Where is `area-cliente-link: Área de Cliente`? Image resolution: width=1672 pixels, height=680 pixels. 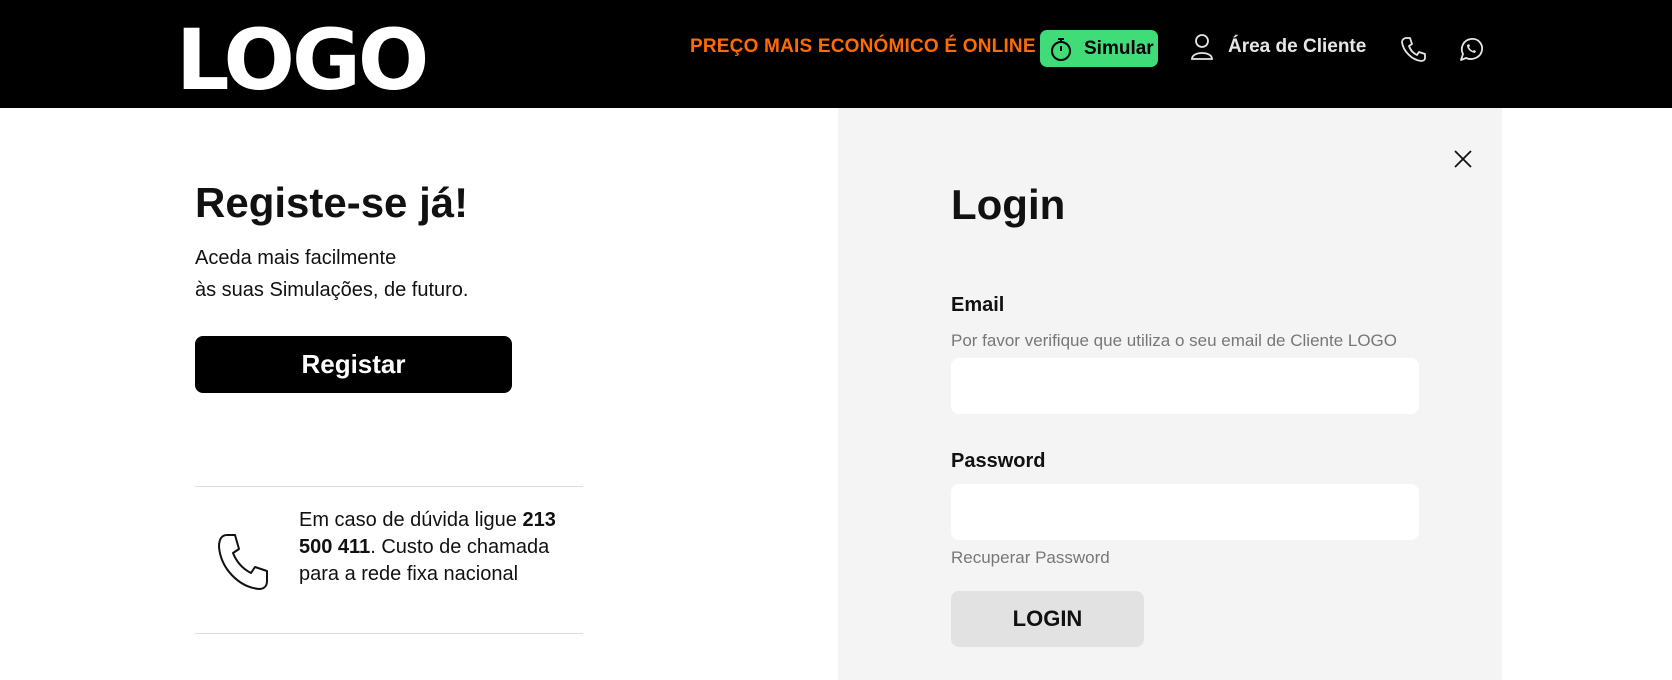 area-cliente-link: Área de Cliente is located at coordinates (1278, 47).